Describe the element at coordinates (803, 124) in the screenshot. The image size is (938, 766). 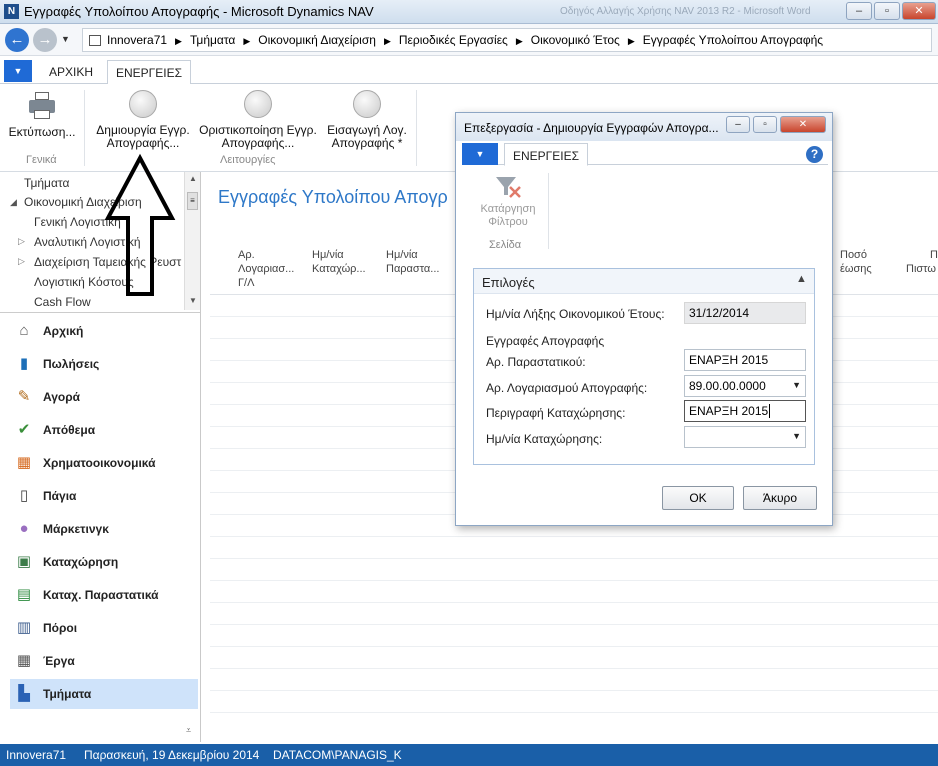
I see `dialog-close-button: ✕` at that location.